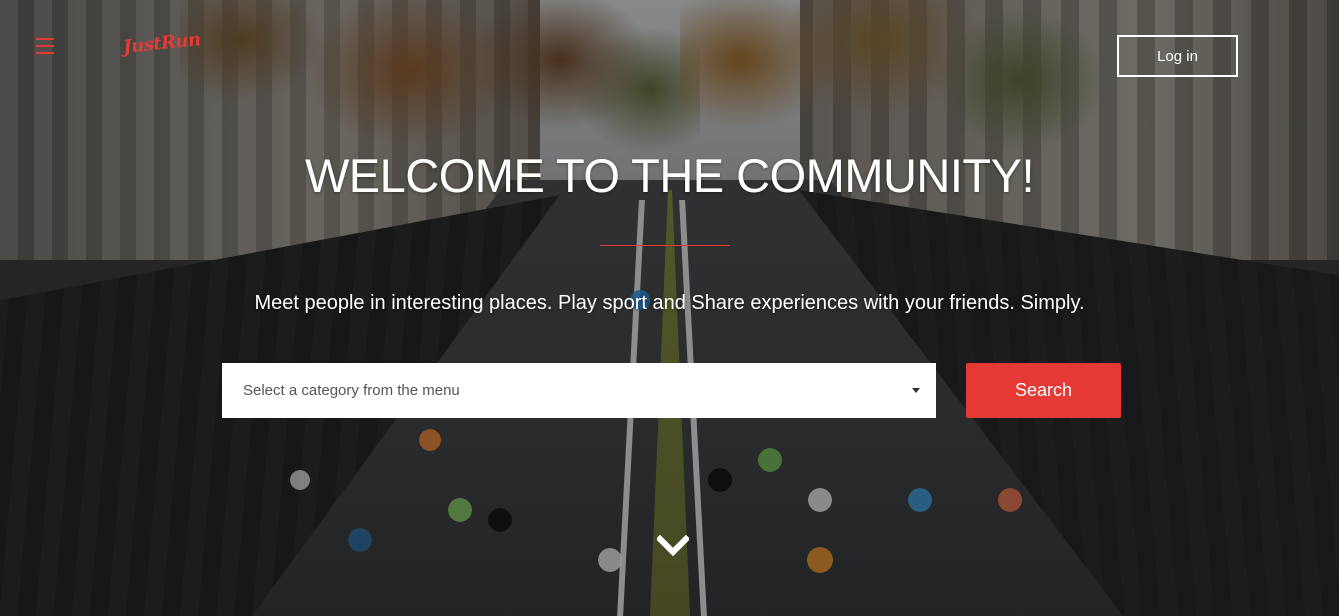  Describe the element at coordinates (1177, 56) in the screenshot. I see `login-button: Log in` at that location.